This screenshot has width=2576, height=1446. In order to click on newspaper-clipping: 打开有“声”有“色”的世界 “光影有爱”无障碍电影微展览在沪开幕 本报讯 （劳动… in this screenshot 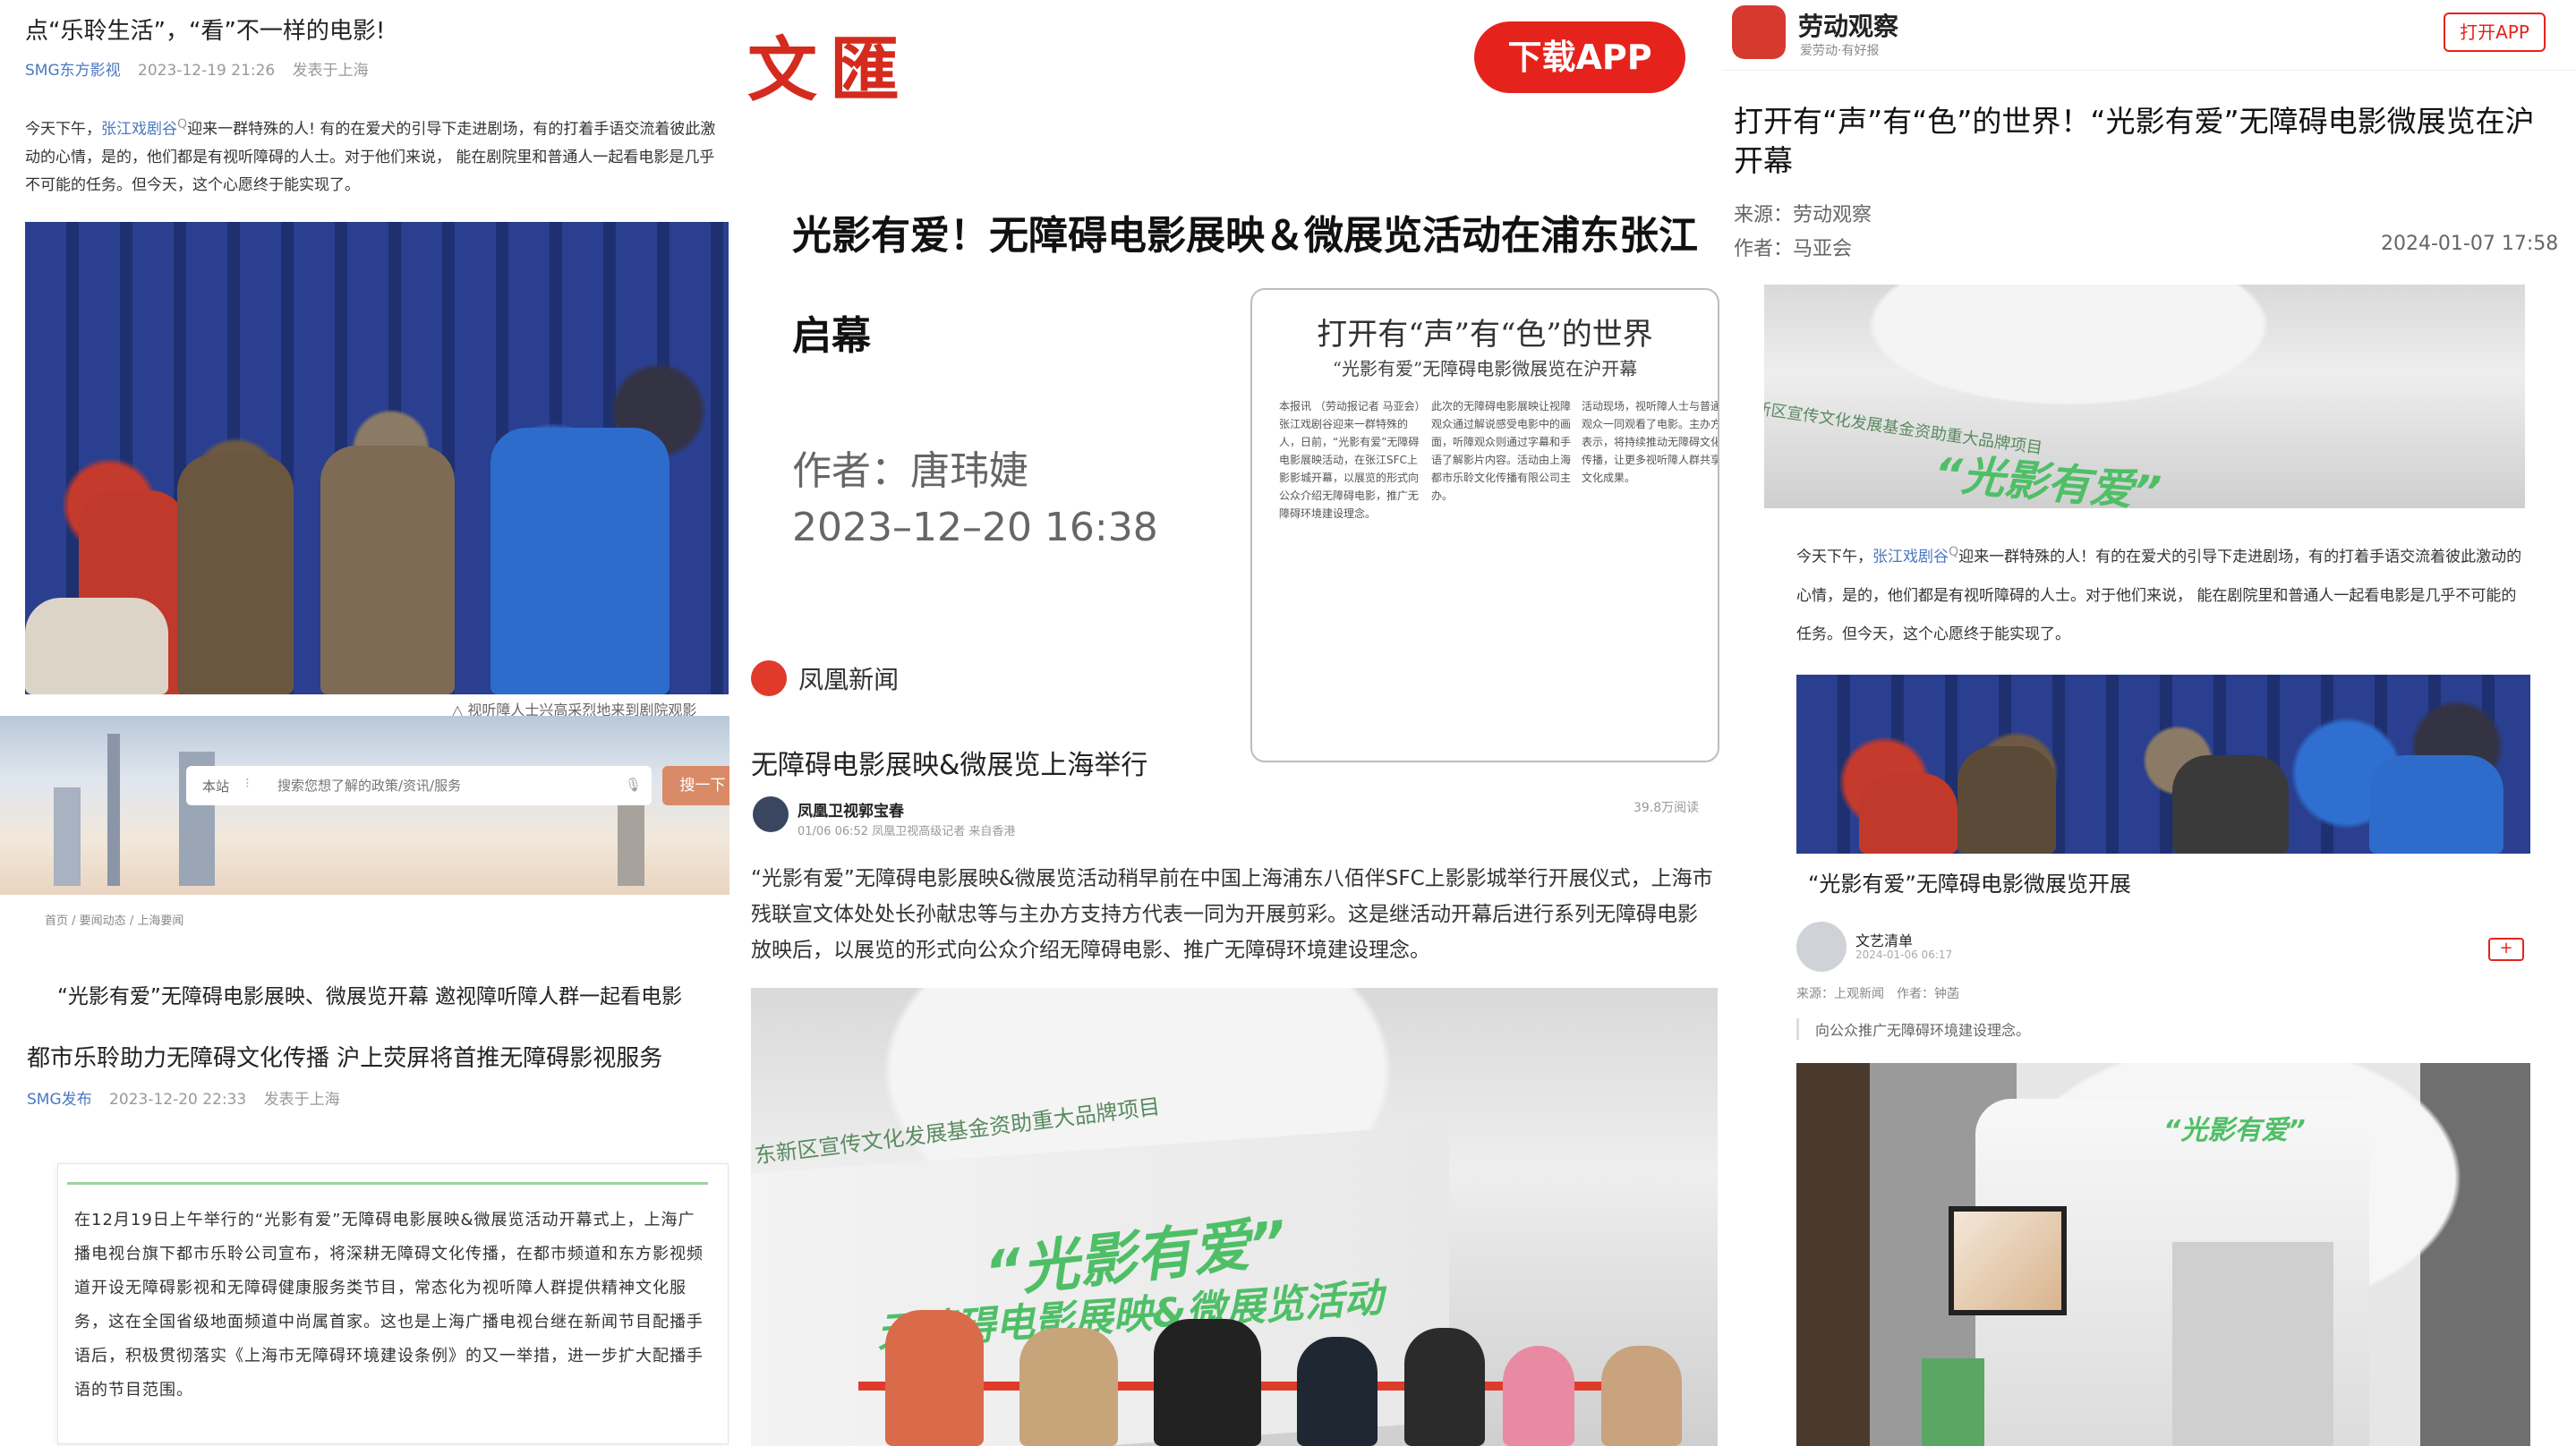, I will do `click(1484, 525)`.